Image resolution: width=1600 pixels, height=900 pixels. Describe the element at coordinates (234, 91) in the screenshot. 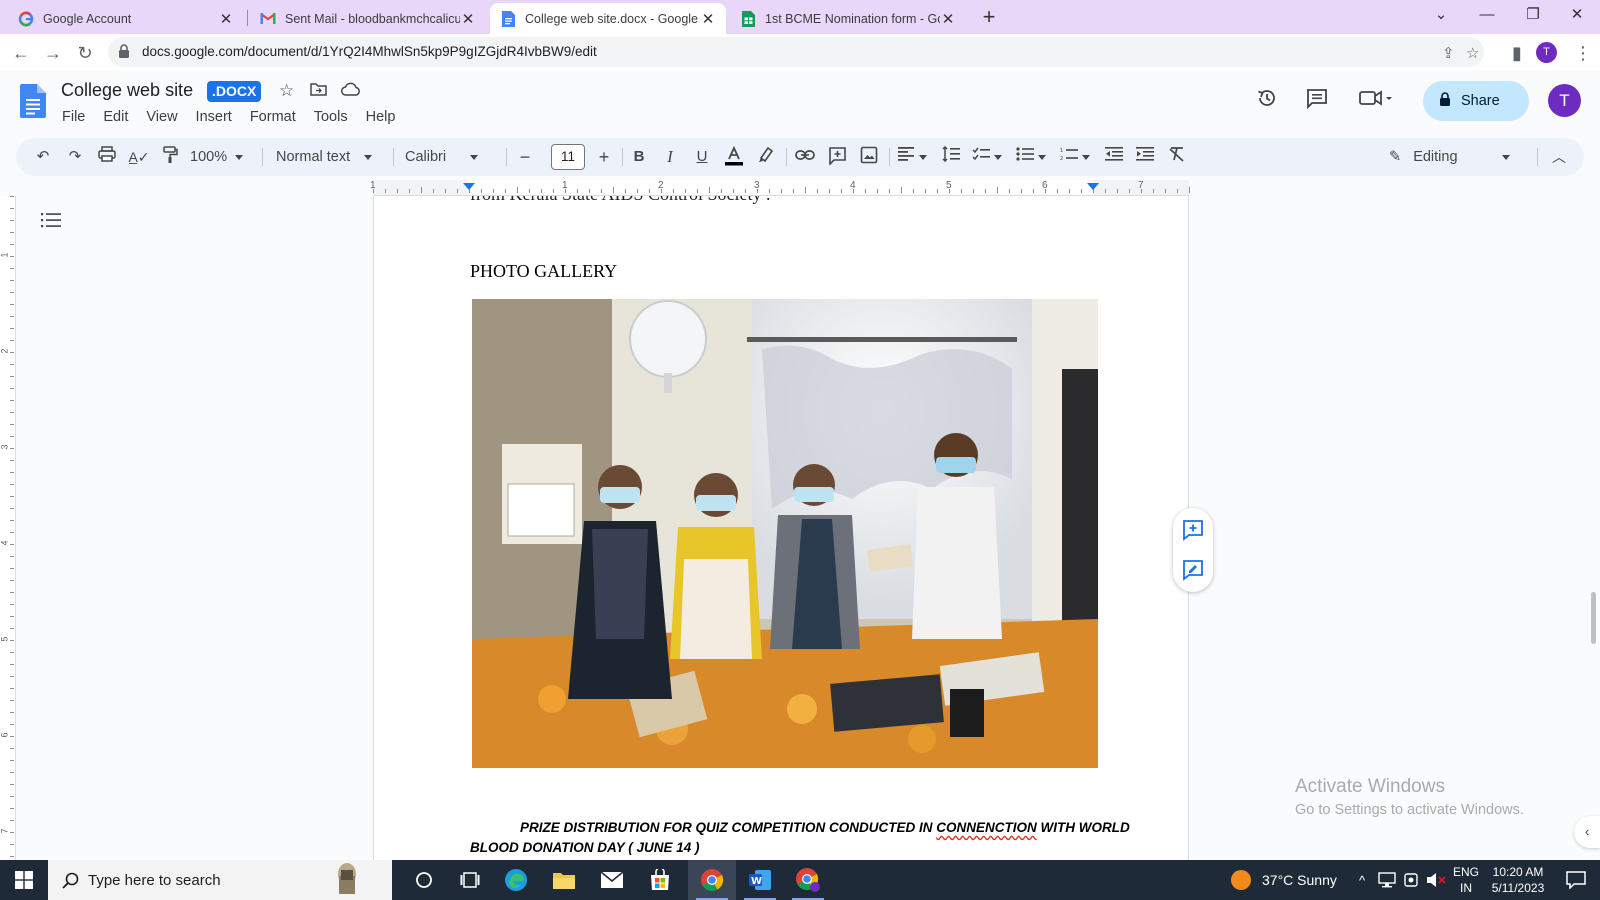

I see `docx-badge: .DOCX` at that location.